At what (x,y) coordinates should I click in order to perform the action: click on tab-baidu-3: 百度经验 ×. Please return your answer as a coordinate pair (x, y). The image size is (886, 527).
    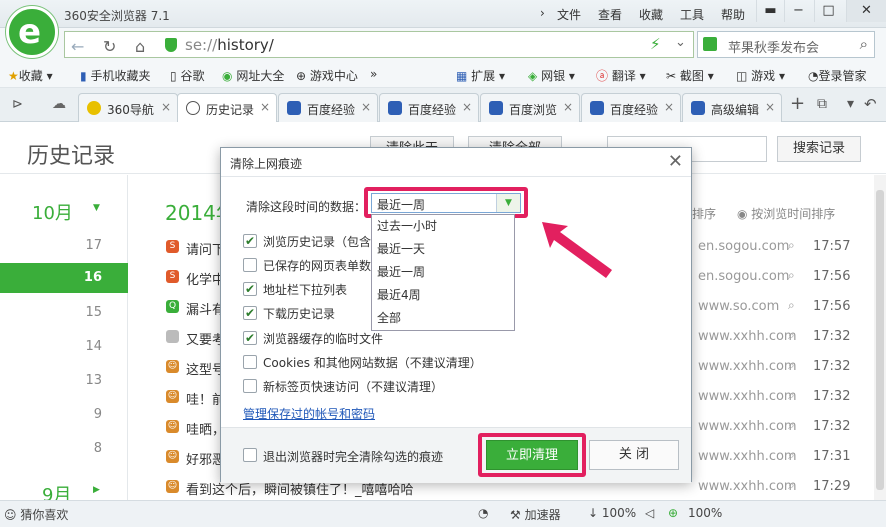
    Looking at the image, I should click on (631, 107).